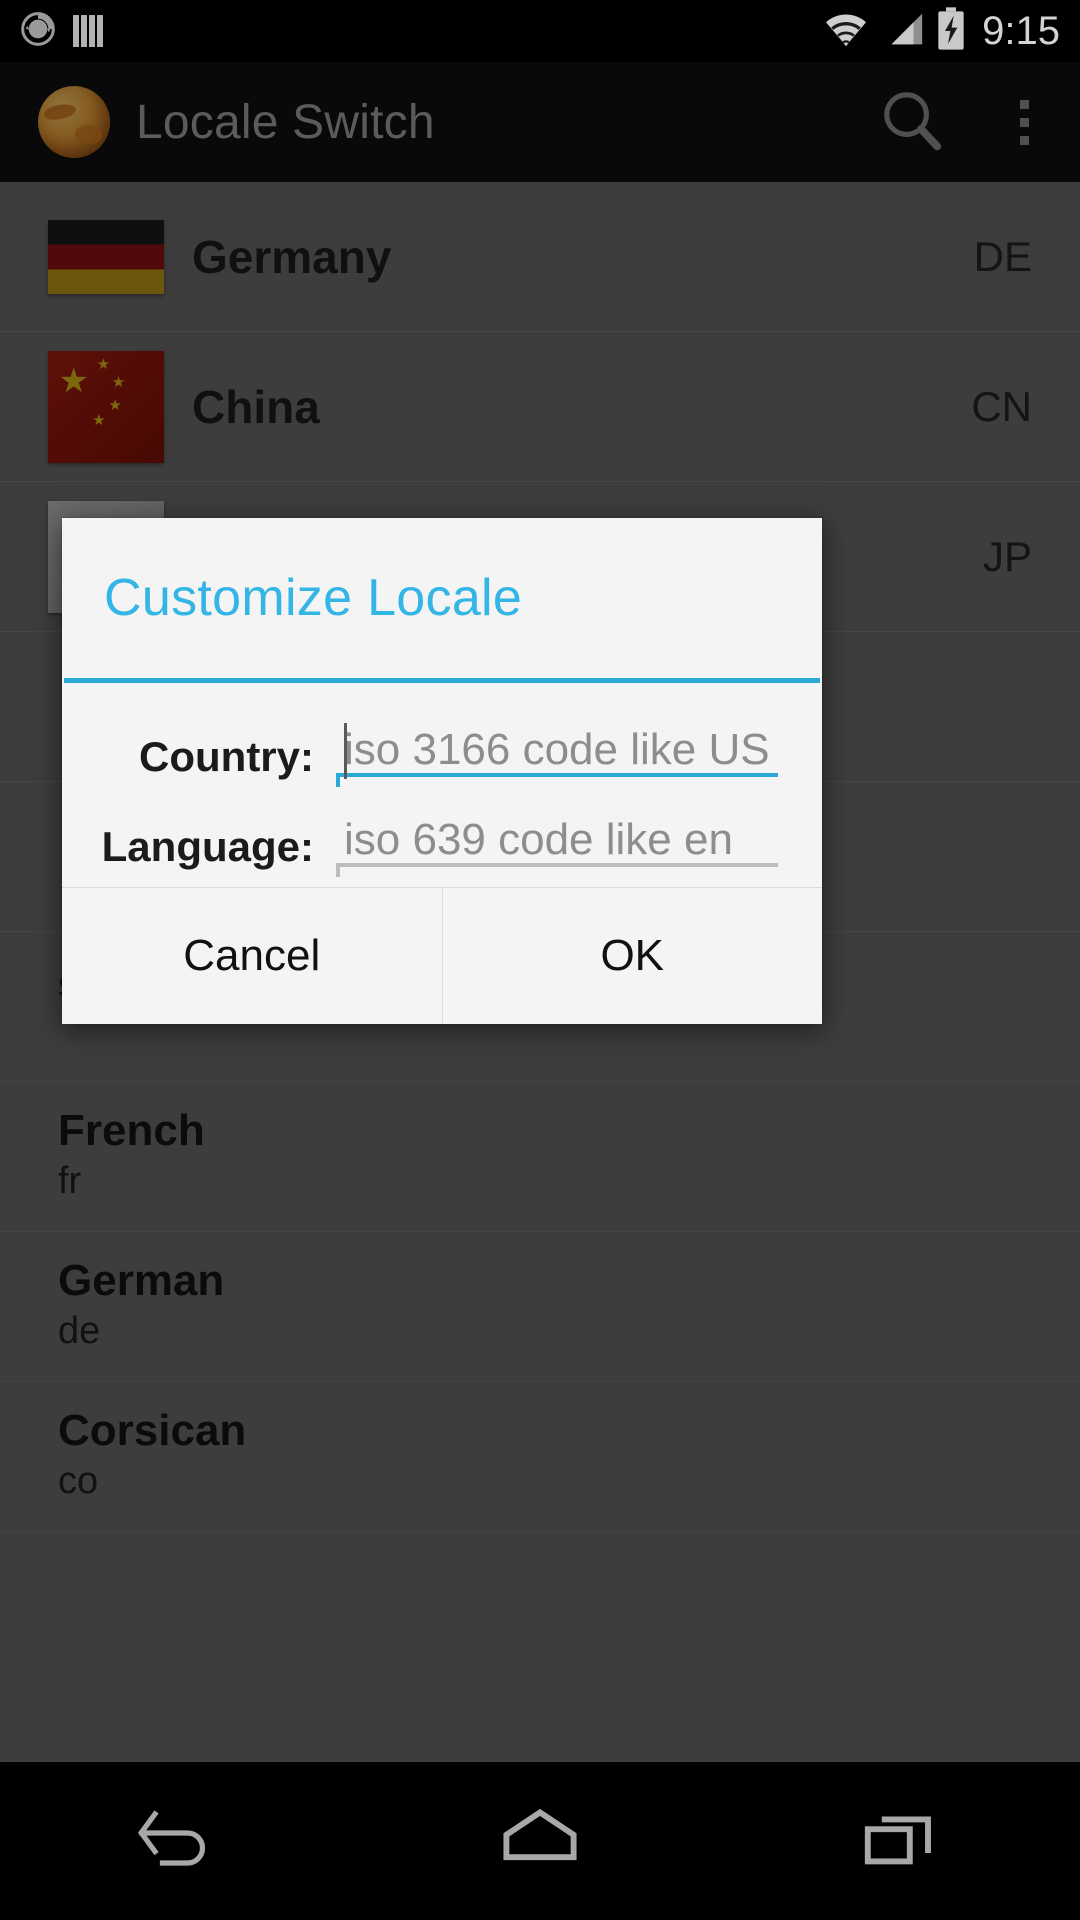  What do you see at coordinates (89, 31) in the screenshot?
I see `equalizer-icon` at bounding box center [89, 31].